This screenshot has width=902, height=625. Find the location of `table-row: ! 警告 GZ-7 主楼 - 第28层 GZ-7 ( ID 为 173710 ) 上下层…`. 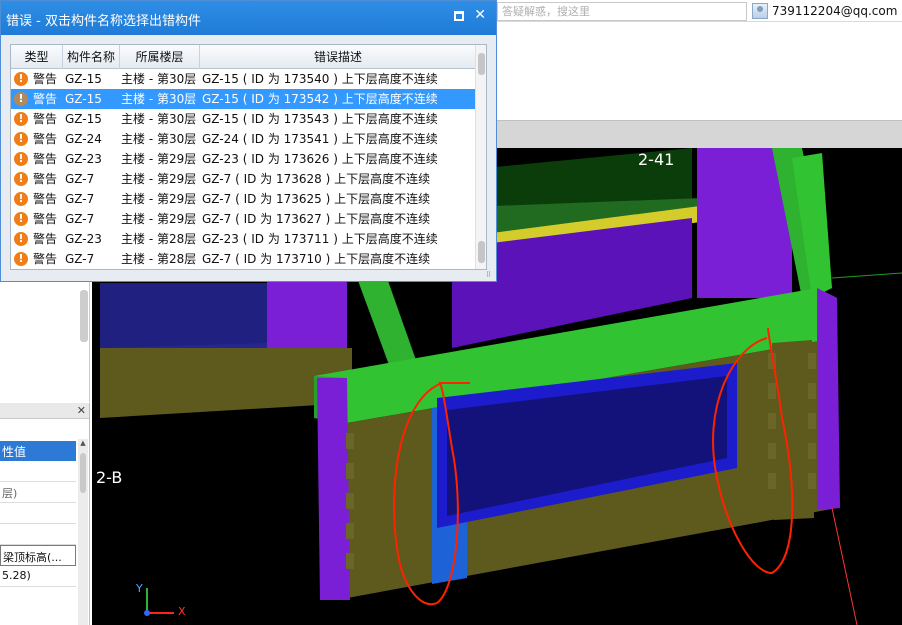

table-row: ! 警告 GZ-7 主楼 - 第28层 GZ-7 ( ID 为 173710 ) 上下层… is located at coordinates (243, 259).